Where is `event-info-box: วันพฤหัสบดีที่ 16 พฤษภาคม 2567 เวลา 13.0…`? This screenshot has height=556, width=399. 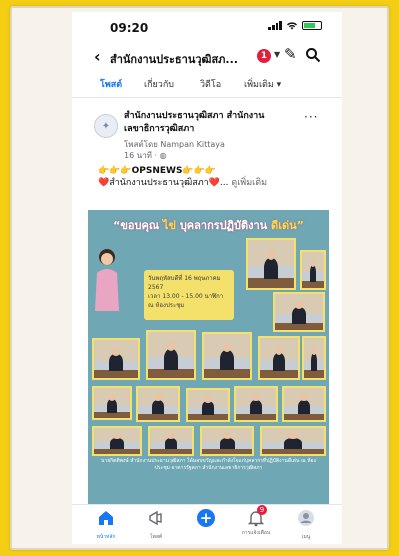 event-info-box: วันพฤหัสบดีที่ 16 พฤษภาคม 2567 เวลา 13.0… is located at coordinates (189, 295).